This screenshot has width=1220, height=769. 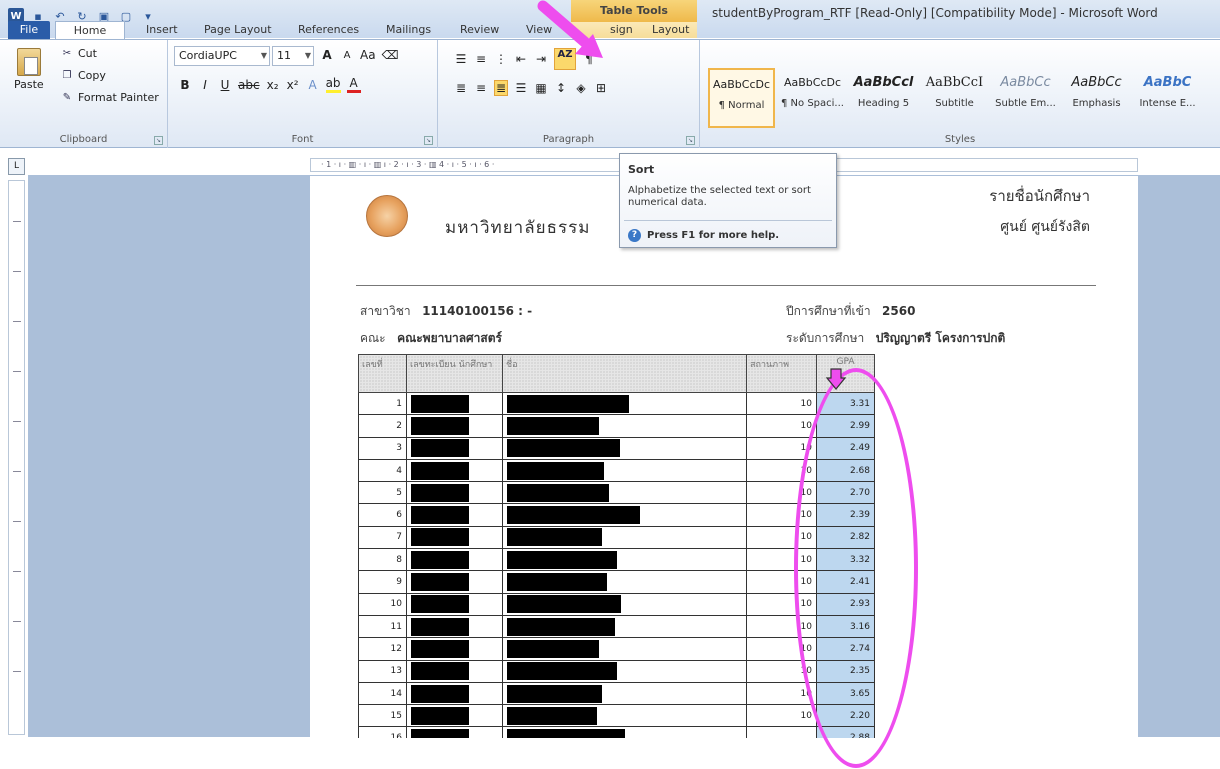 I want to click on font-family-select: CordiaUPC ▼, so click(x=222, y=56).